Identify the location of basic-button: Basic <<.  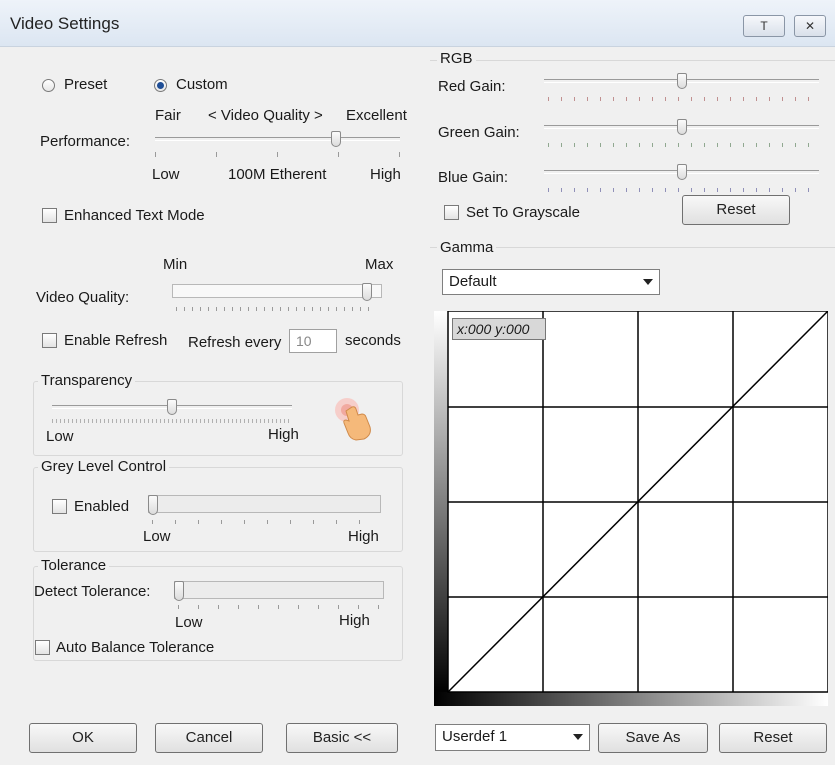
(342, 738).